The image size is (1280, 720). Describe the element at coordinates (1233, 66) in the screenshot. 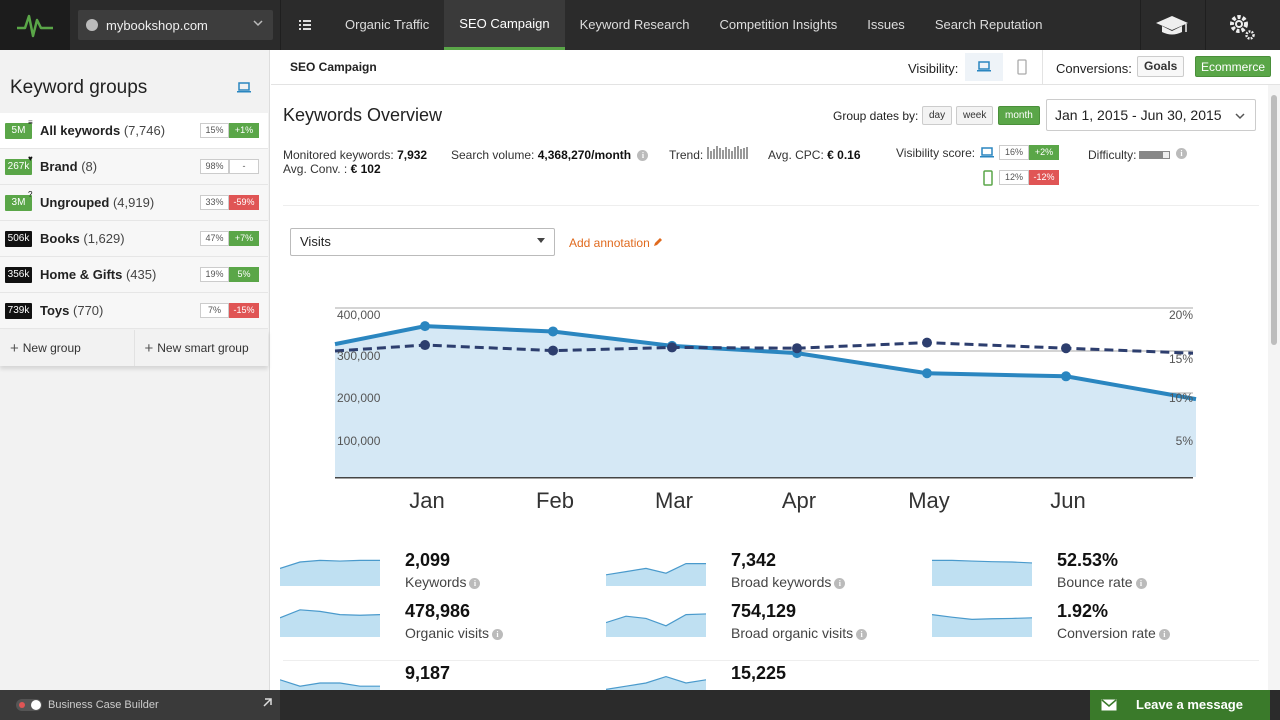

I see `ecommerce-button: Ecommerce` at that location.